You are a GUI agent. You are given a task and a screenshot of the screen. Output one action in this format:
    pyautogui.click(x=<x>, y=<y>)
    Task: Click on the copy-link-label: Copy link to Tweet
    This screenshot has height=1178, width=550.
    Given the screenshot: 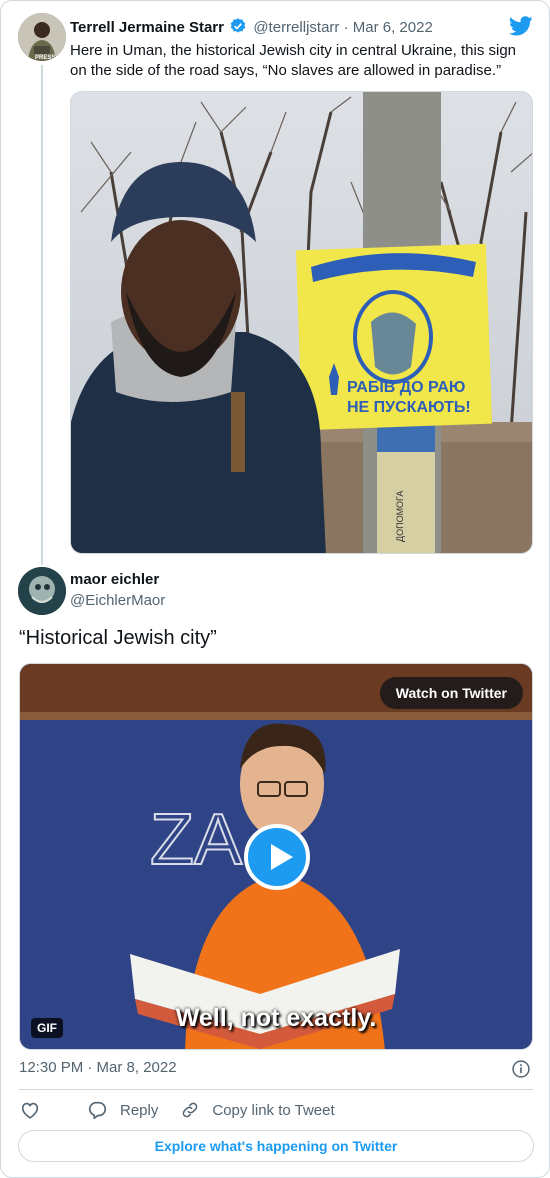 What is the action you would take?
    pyautogui.click(x=273, y=1110)
    